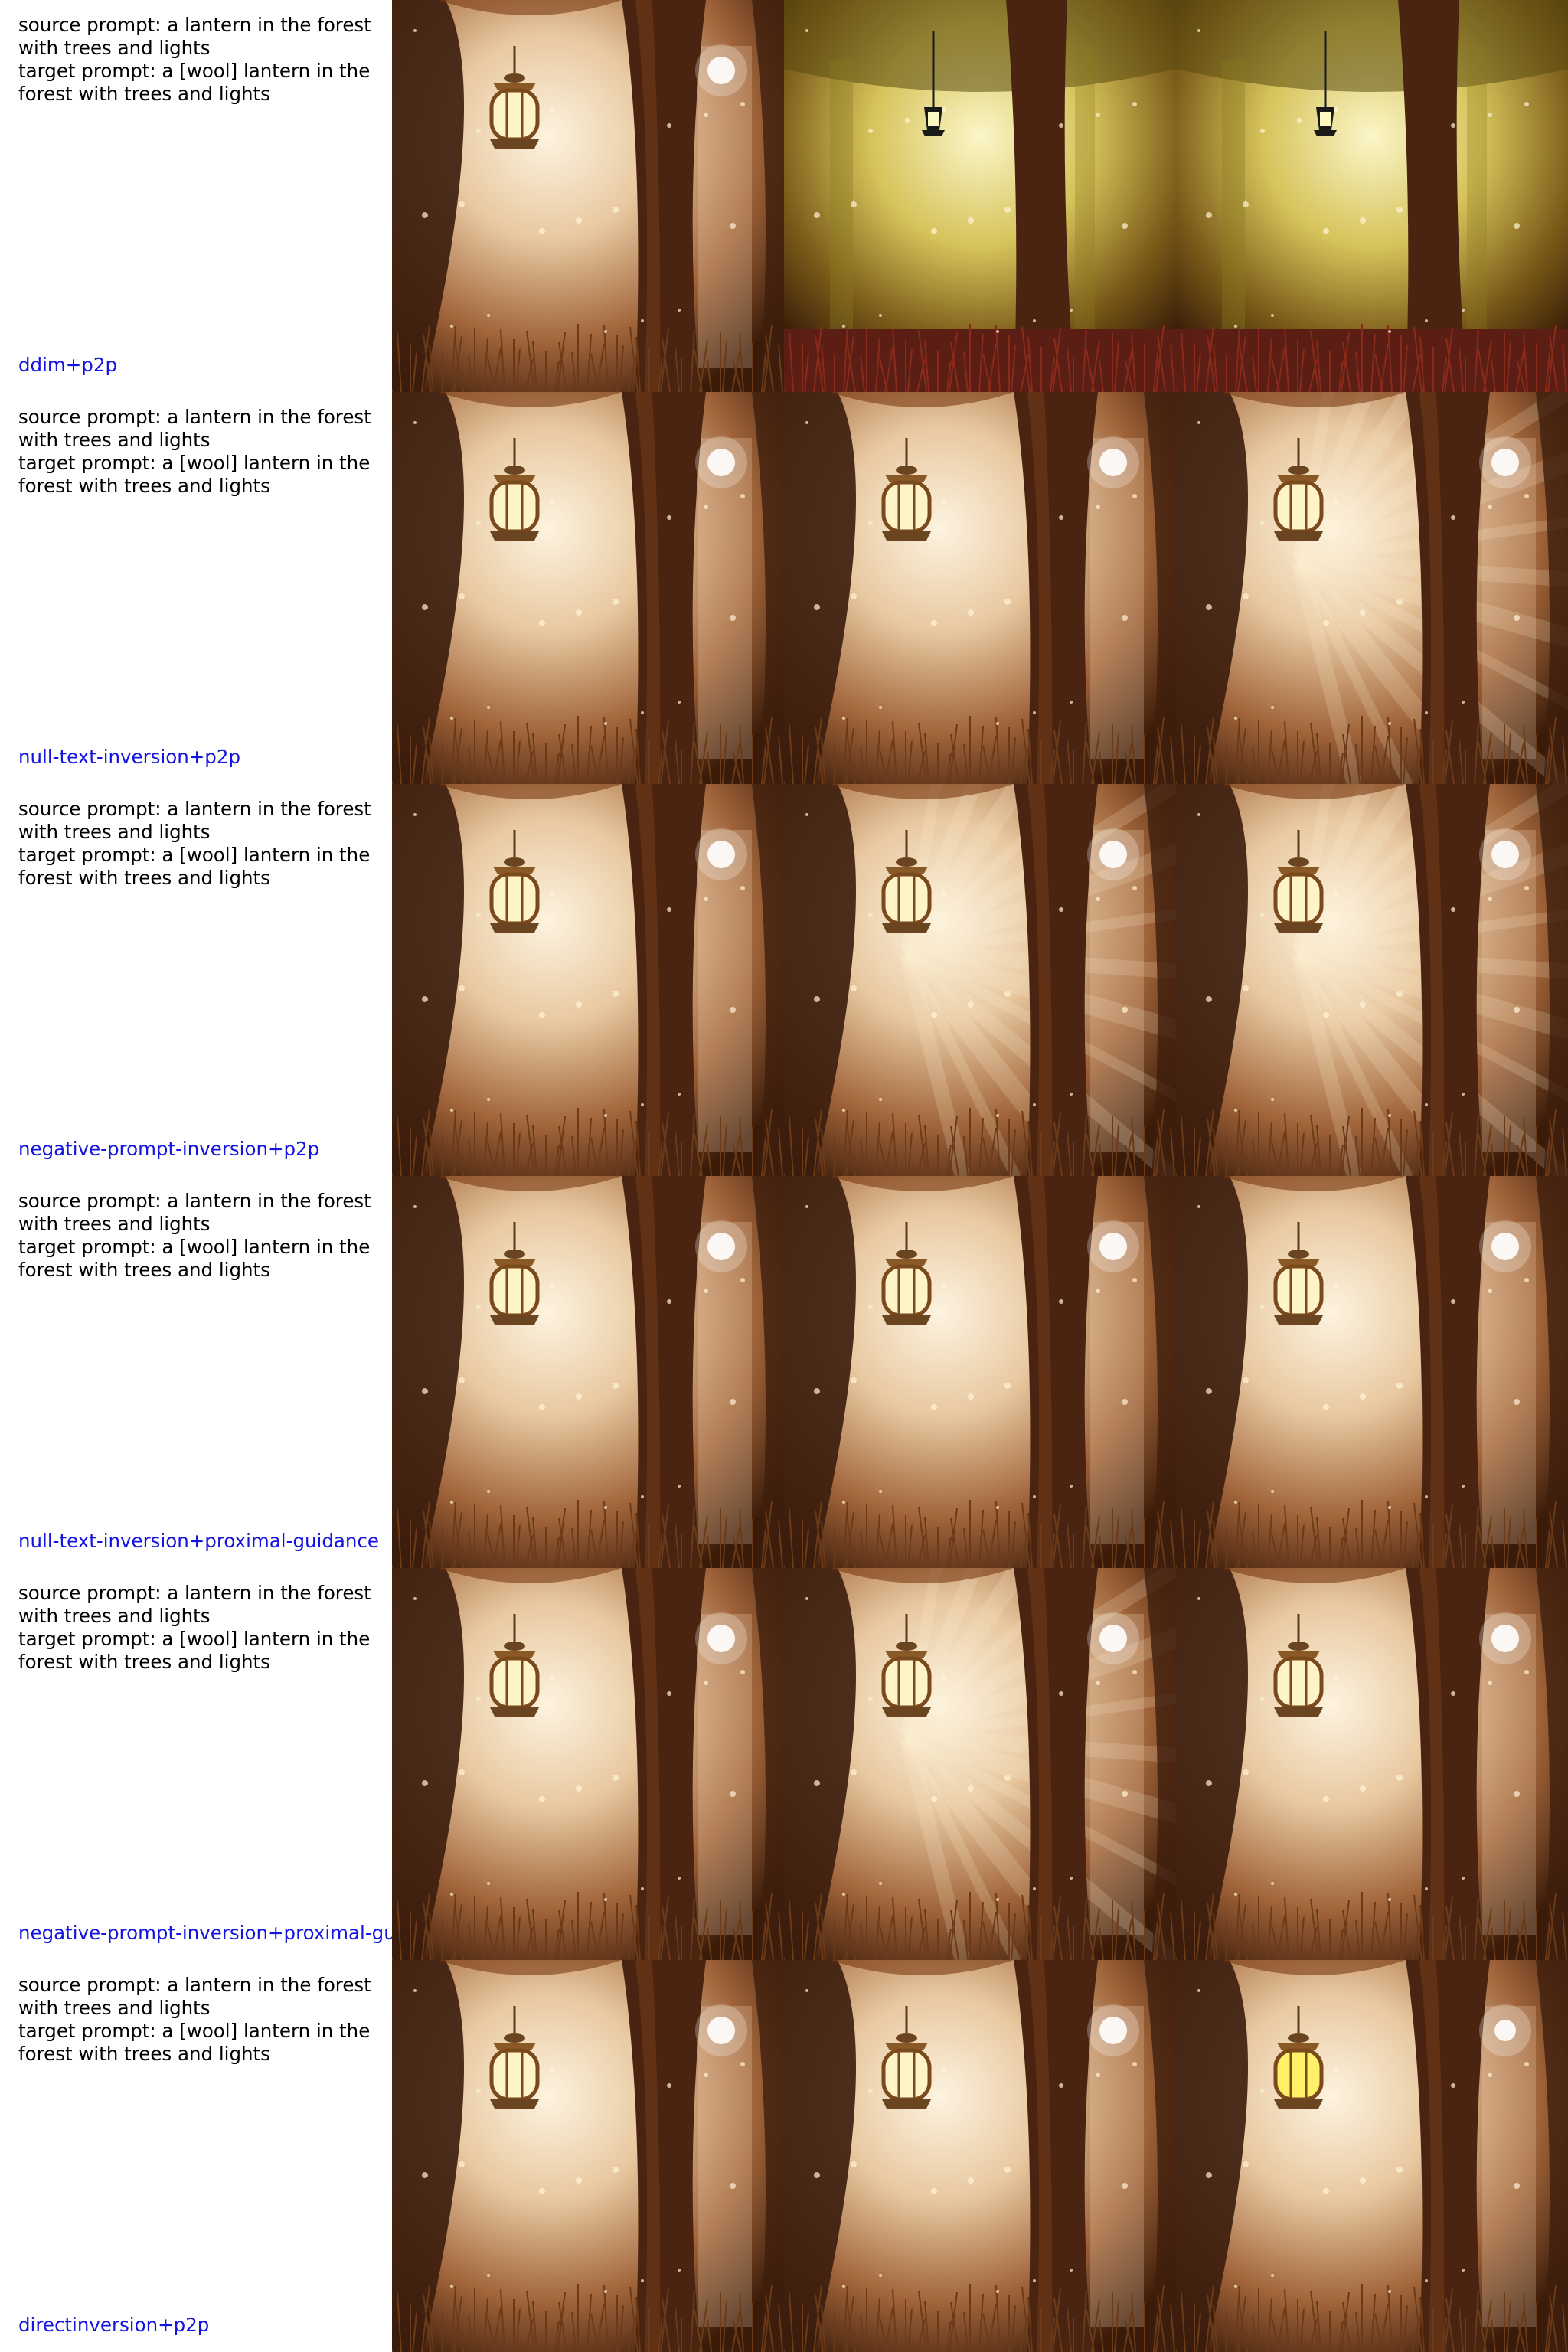 The width and height of the screenshot is (1568, 2352). I want to click on method-label: directinversion+p2p, so click(114, 2325).